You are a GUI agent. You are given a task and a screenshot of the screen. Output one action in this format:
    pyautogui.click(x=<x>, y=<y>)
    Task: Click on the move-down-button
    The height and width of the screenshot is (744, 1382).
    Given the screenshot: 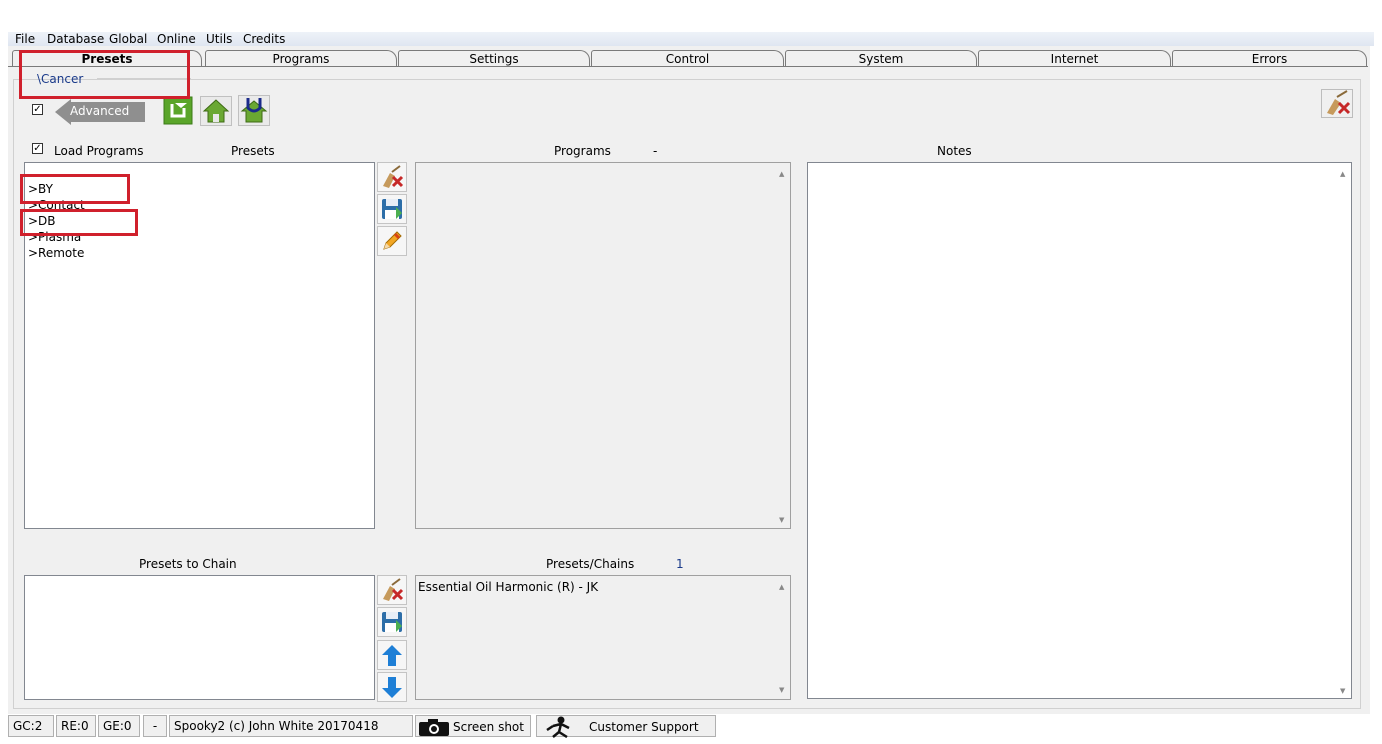 What is the action you would take?
    pyautogui.click(x=392, y=687)
    